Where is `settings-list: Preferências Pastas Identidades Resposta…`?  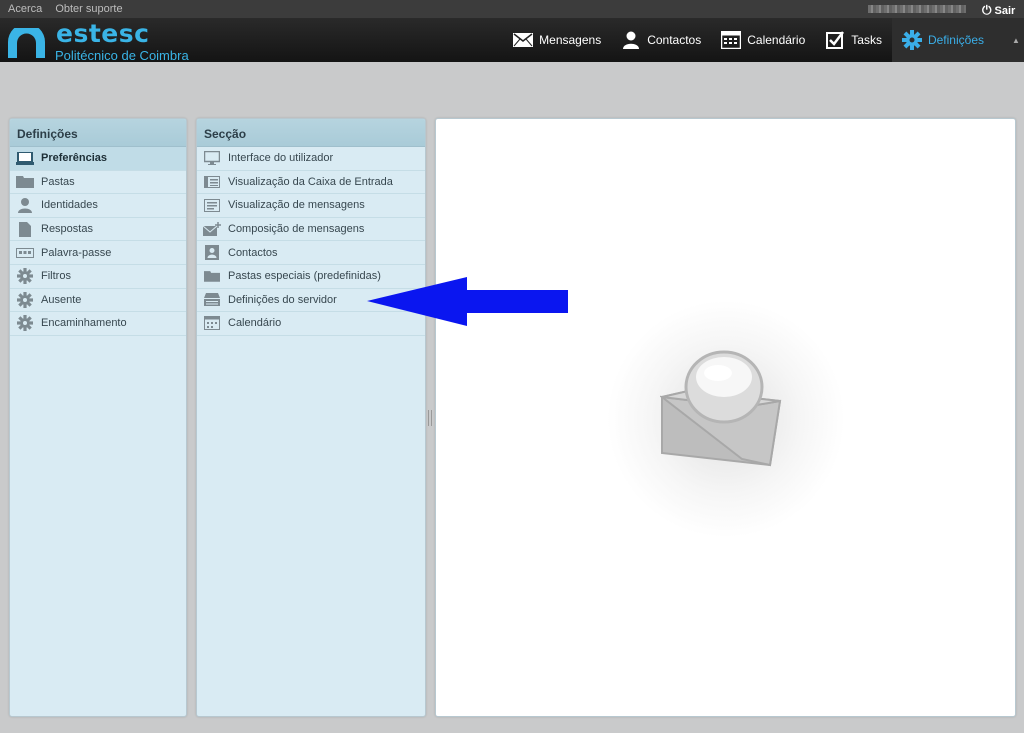
settings-list: Preferências Pastas Identidades Resposta… is located at coordinates (98, 241).